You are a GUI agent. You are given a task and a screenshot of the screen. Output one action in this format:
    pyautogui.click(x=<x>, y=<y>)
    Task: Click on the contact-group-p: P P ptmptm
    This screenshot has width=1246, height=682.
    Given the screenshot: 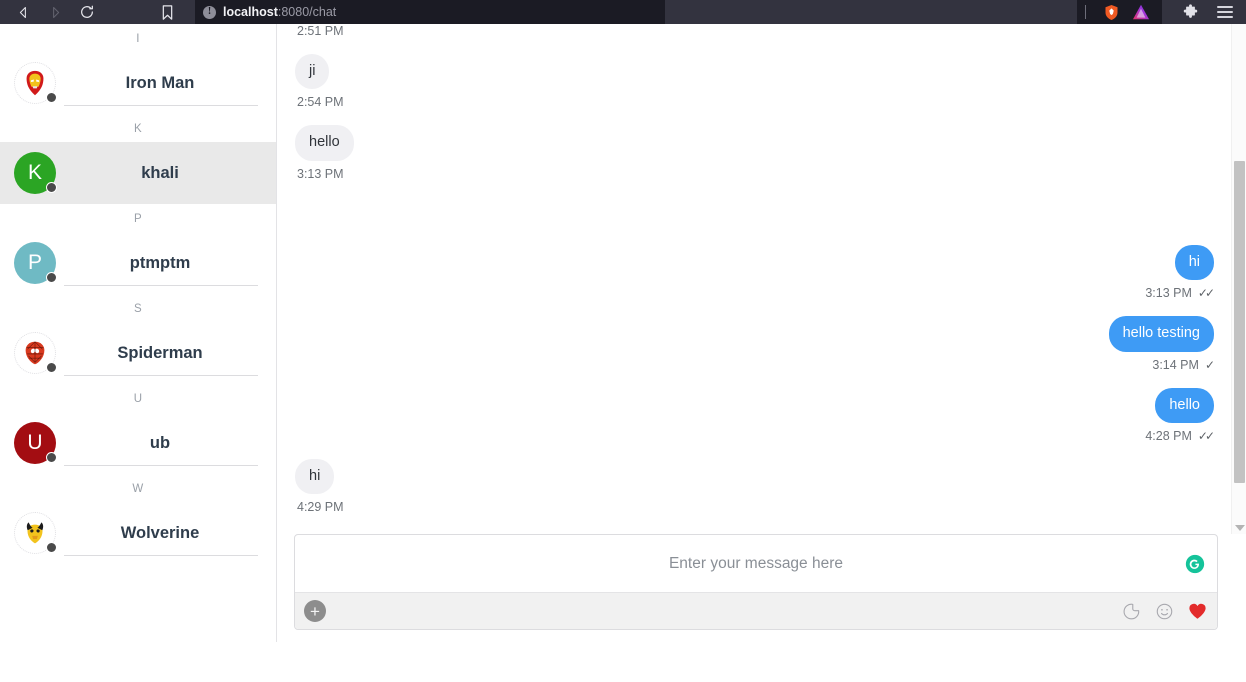 What is the action you would take?
    pyautogui.click(x=138, y=249)
    